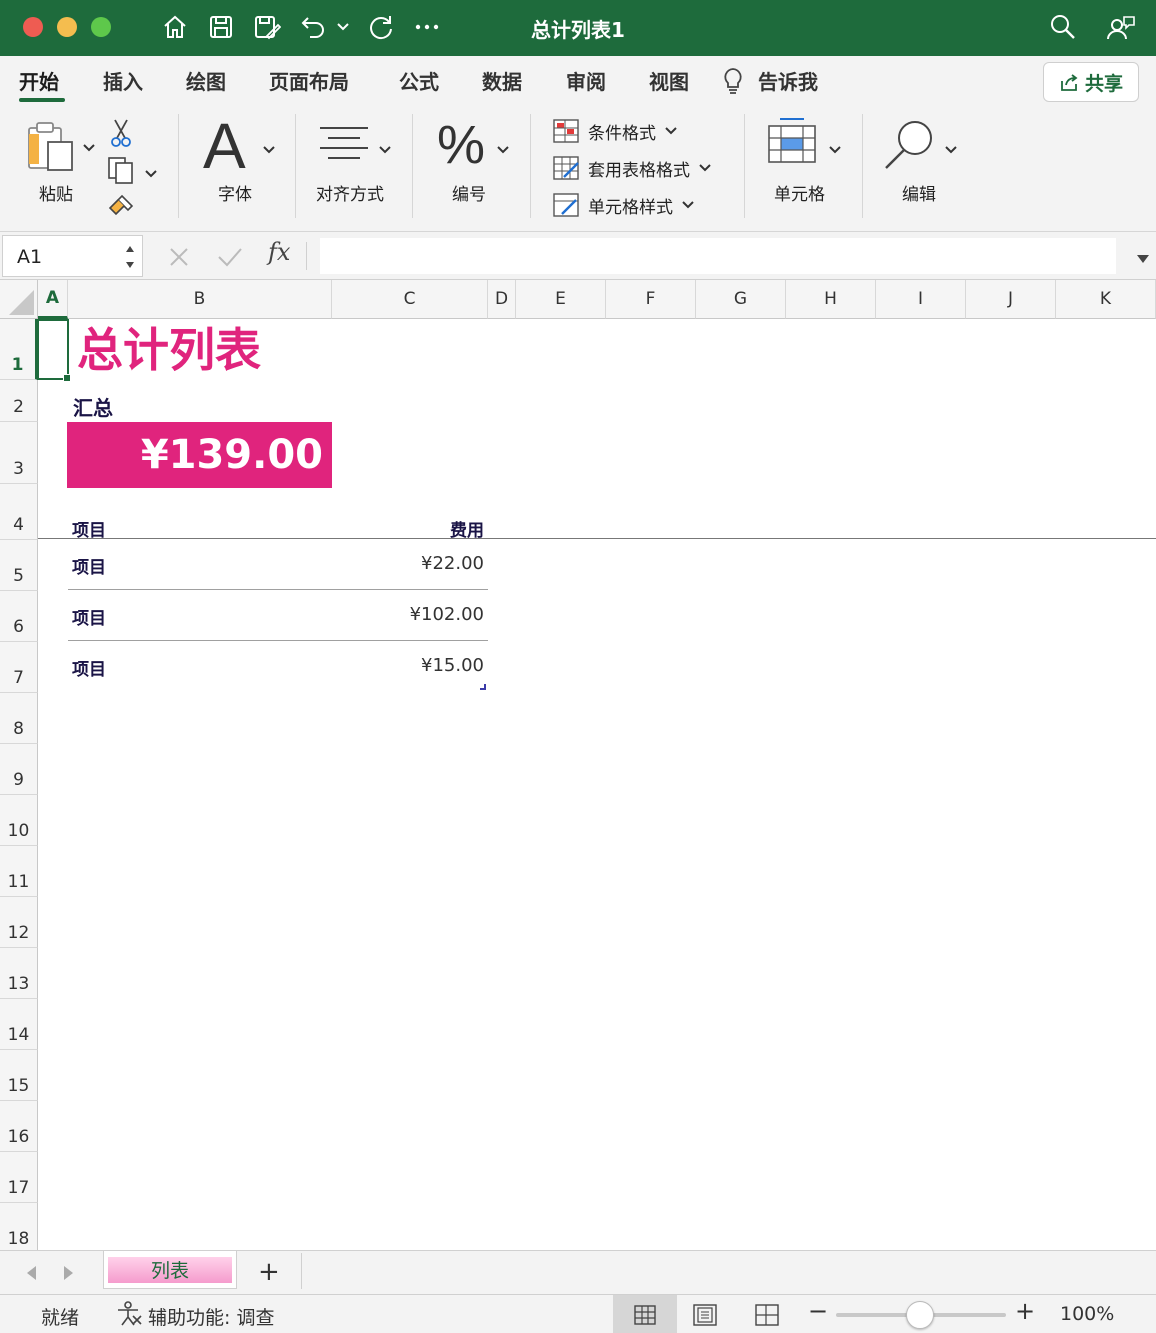 This screenshot has height=1333, width=1156. Describe the element at coordinates (179, 259) in the screenshot. I see `cancel-entry-icon` at that location.